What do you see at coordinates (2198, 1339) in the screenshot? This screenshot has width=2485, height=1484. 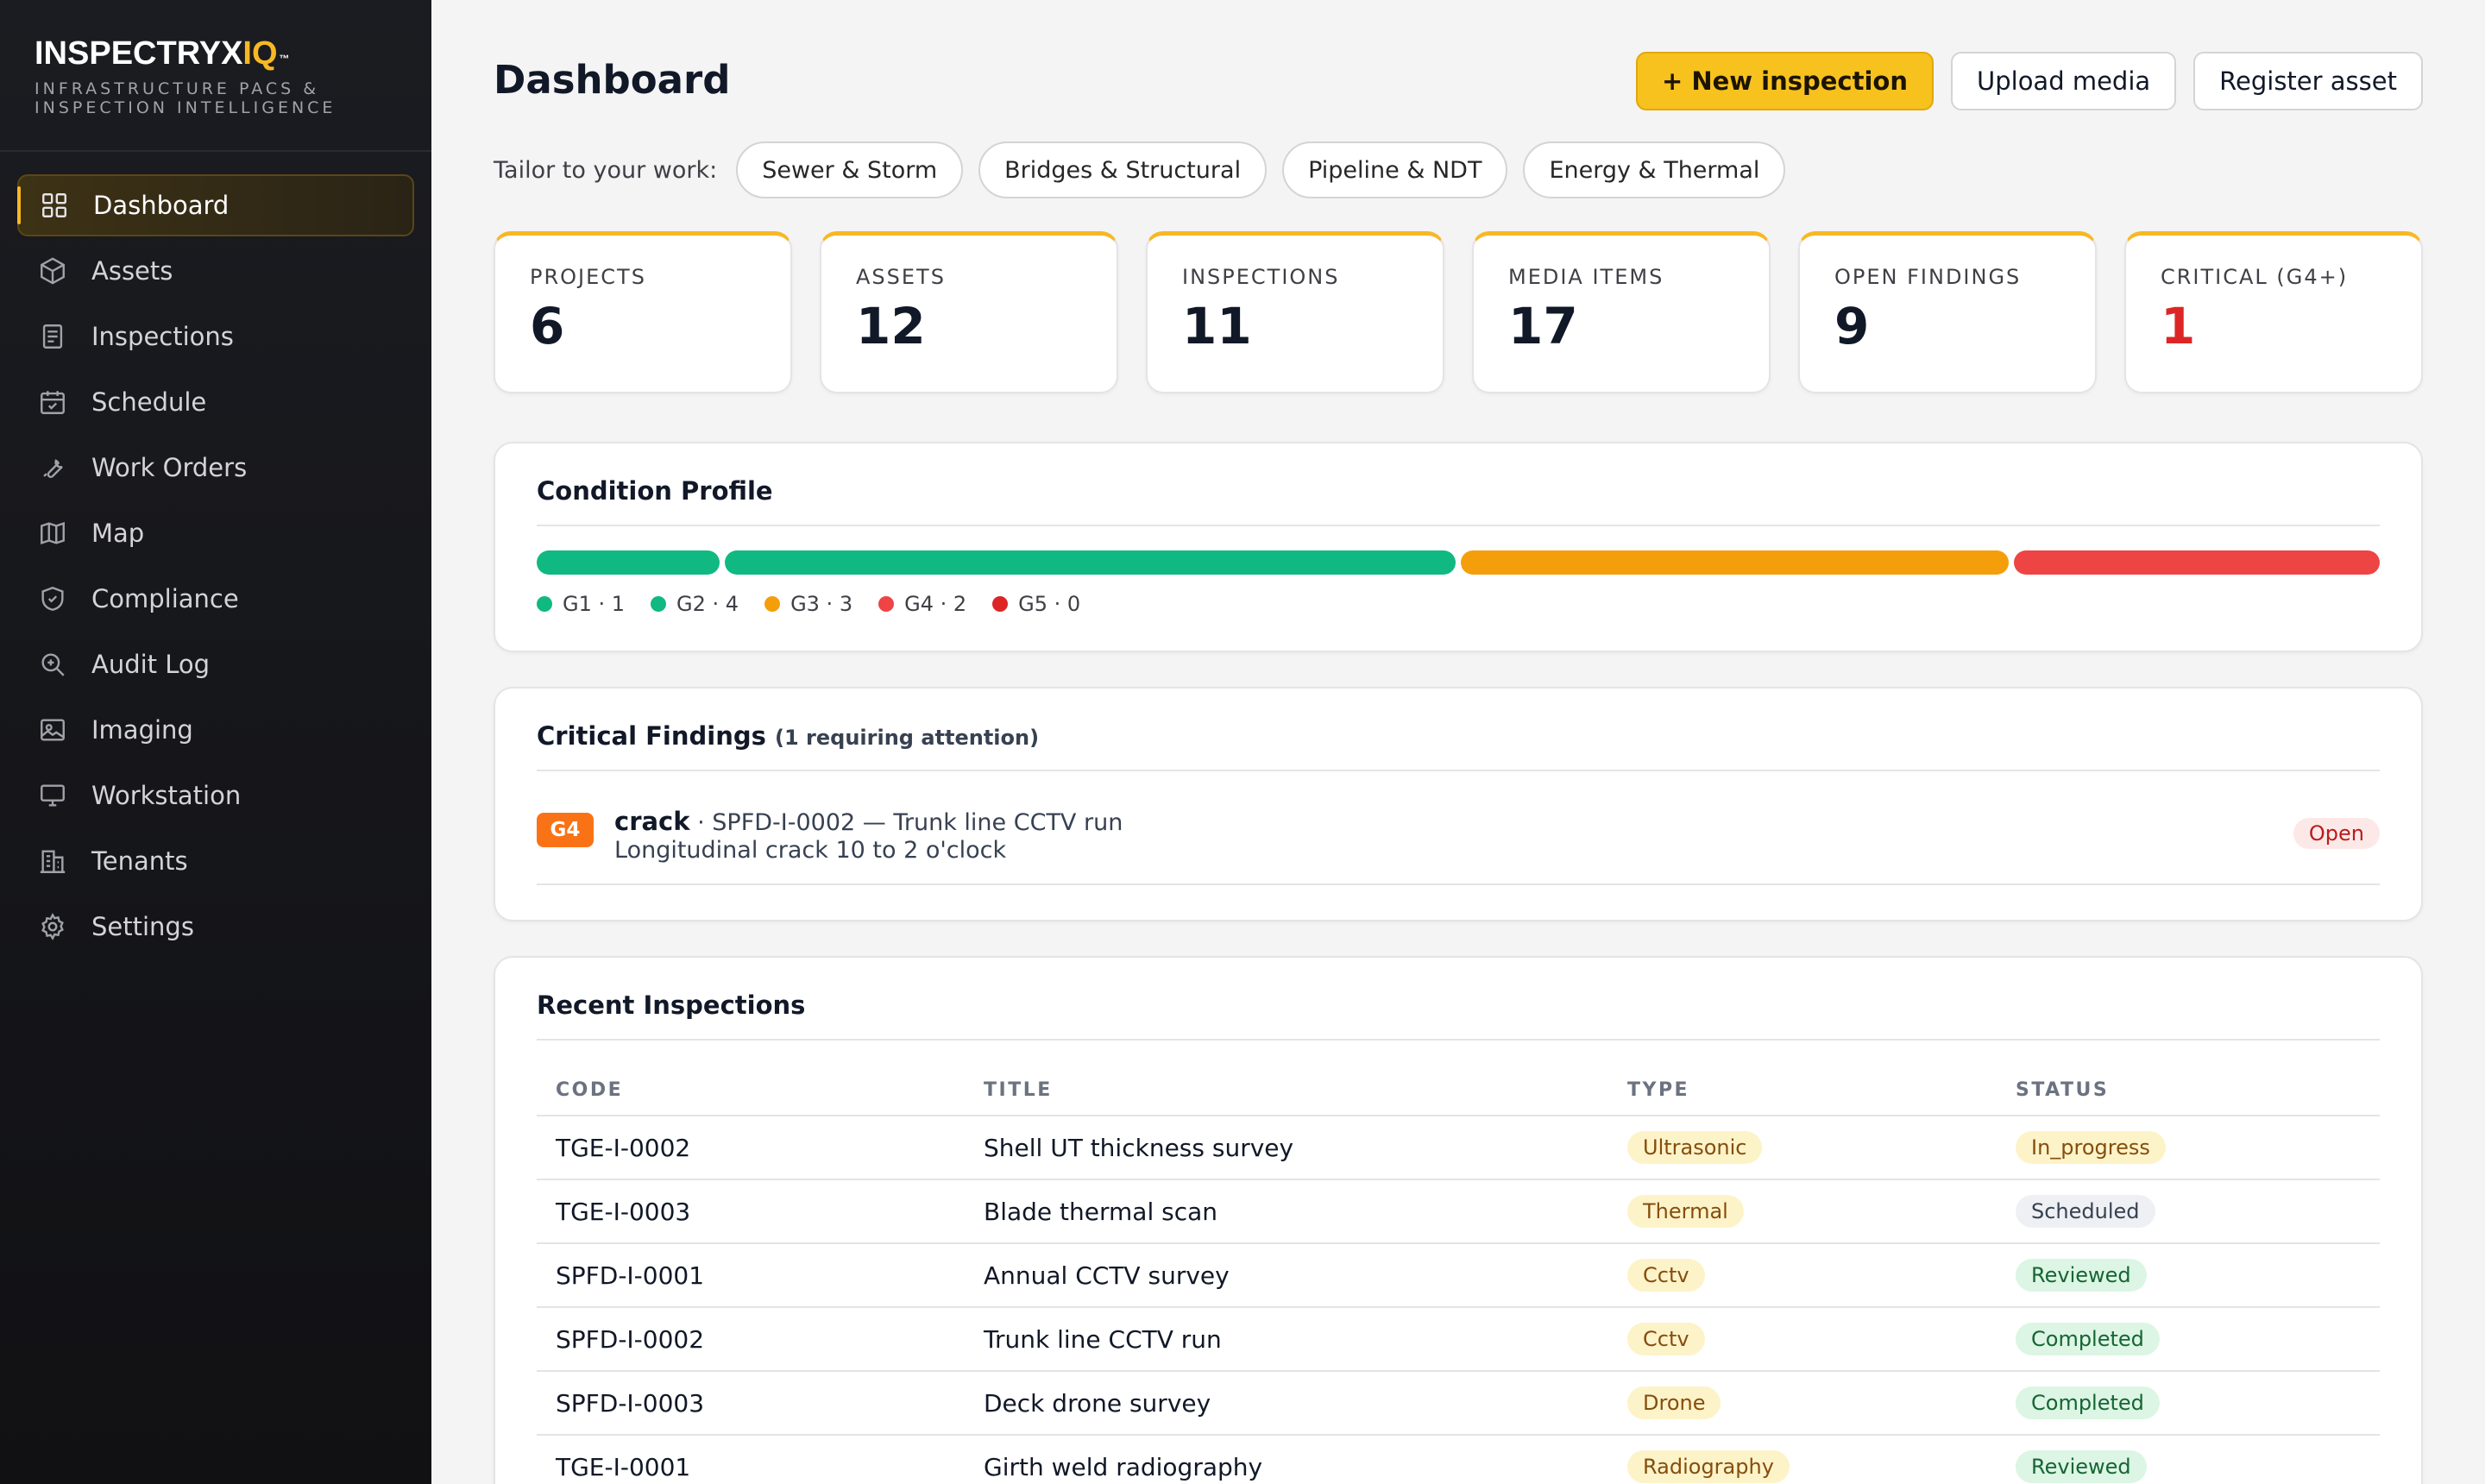 I see `cell-status: Completed` at bounding box center [2198, 1339].